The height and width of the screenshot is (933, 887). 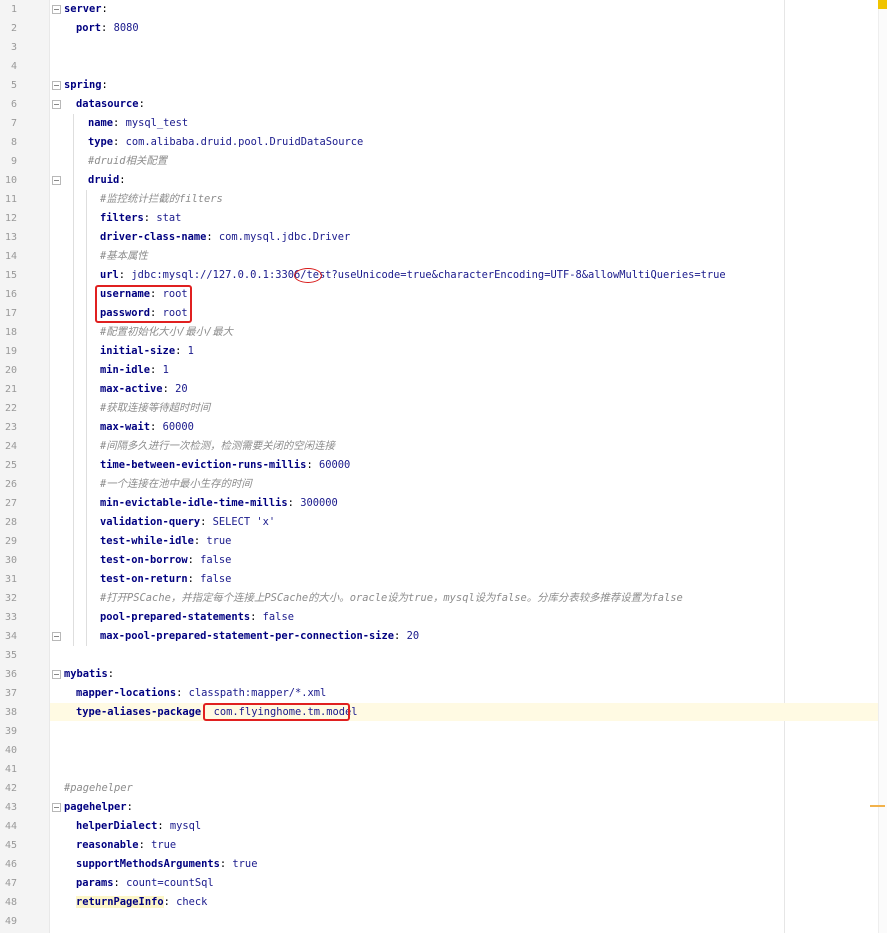 I want to click on line-number: 38, so click(x=10, y=712).